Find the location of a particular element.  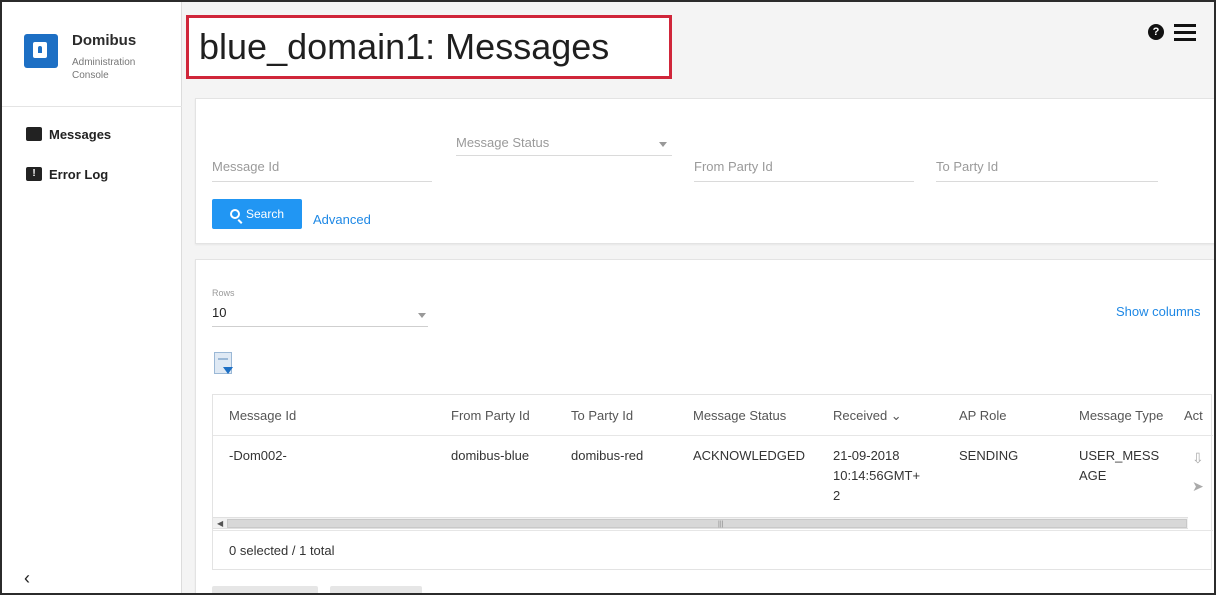

search-button: Search is located at coordinates (257, 214).